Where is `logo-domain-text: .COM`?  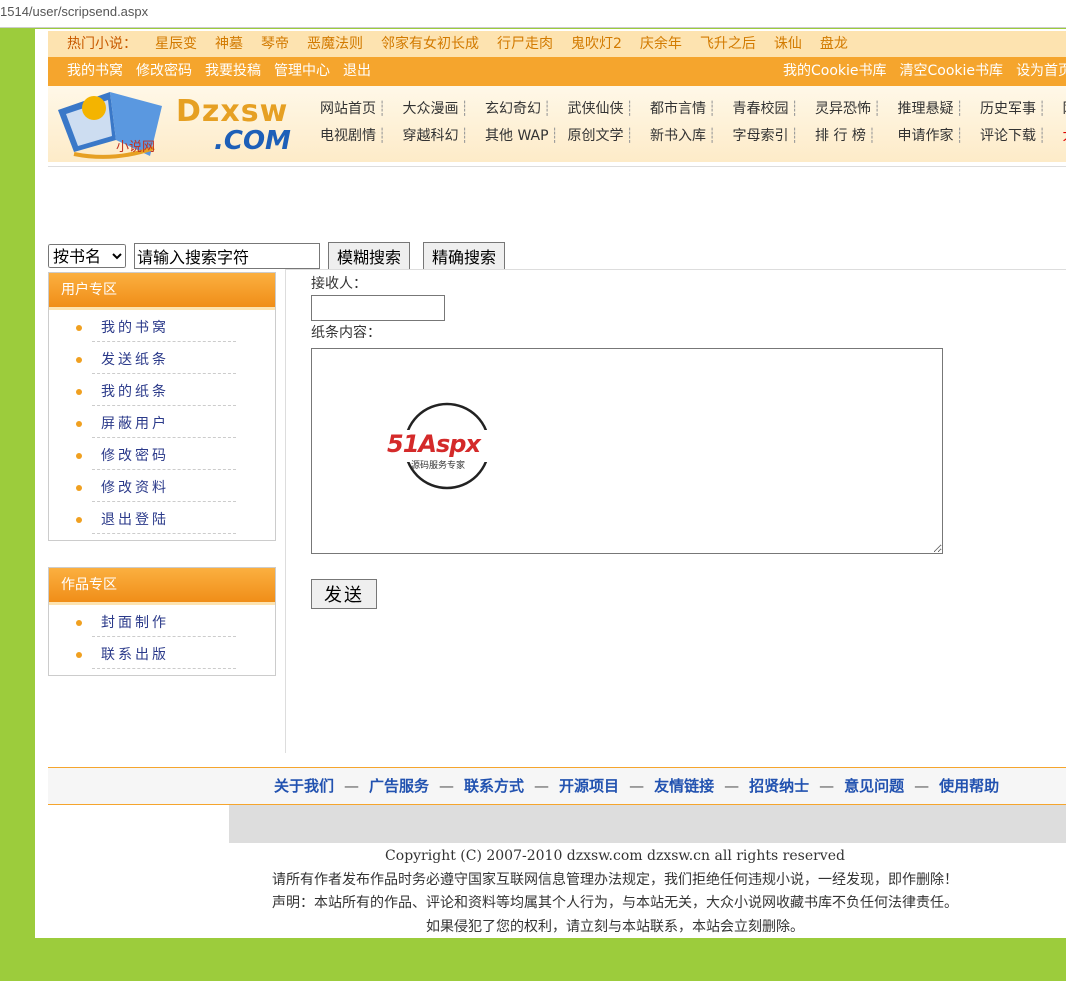
logo-domain-text: .COM is located at coordinates (252, 141).